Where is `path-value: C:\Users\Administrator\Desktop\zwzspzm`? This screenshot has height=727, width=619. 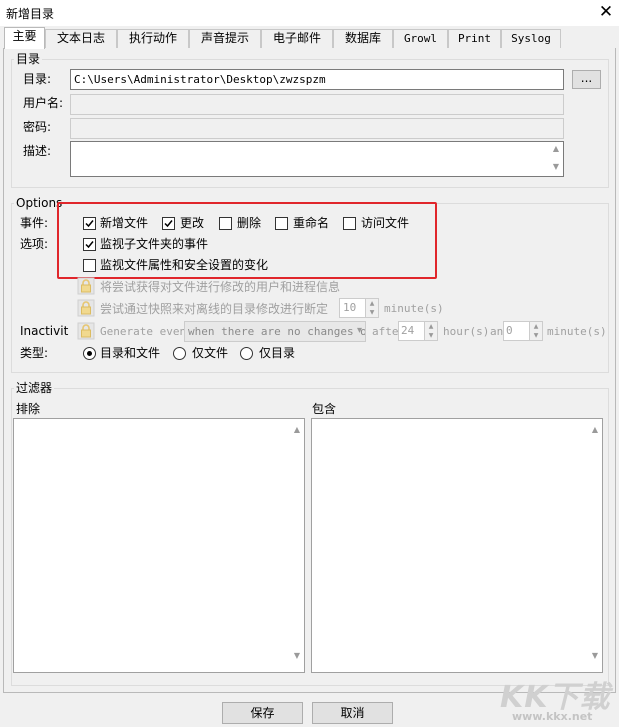 path-value: C:\Users\Administrator\Desktop\zwzspzm is located at coordinates (200, 79).